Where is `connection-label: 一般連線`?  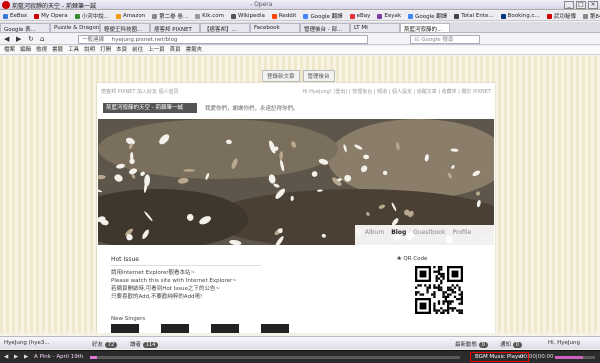 connection-label: 一般連線 is located at coordinates (93, 40).